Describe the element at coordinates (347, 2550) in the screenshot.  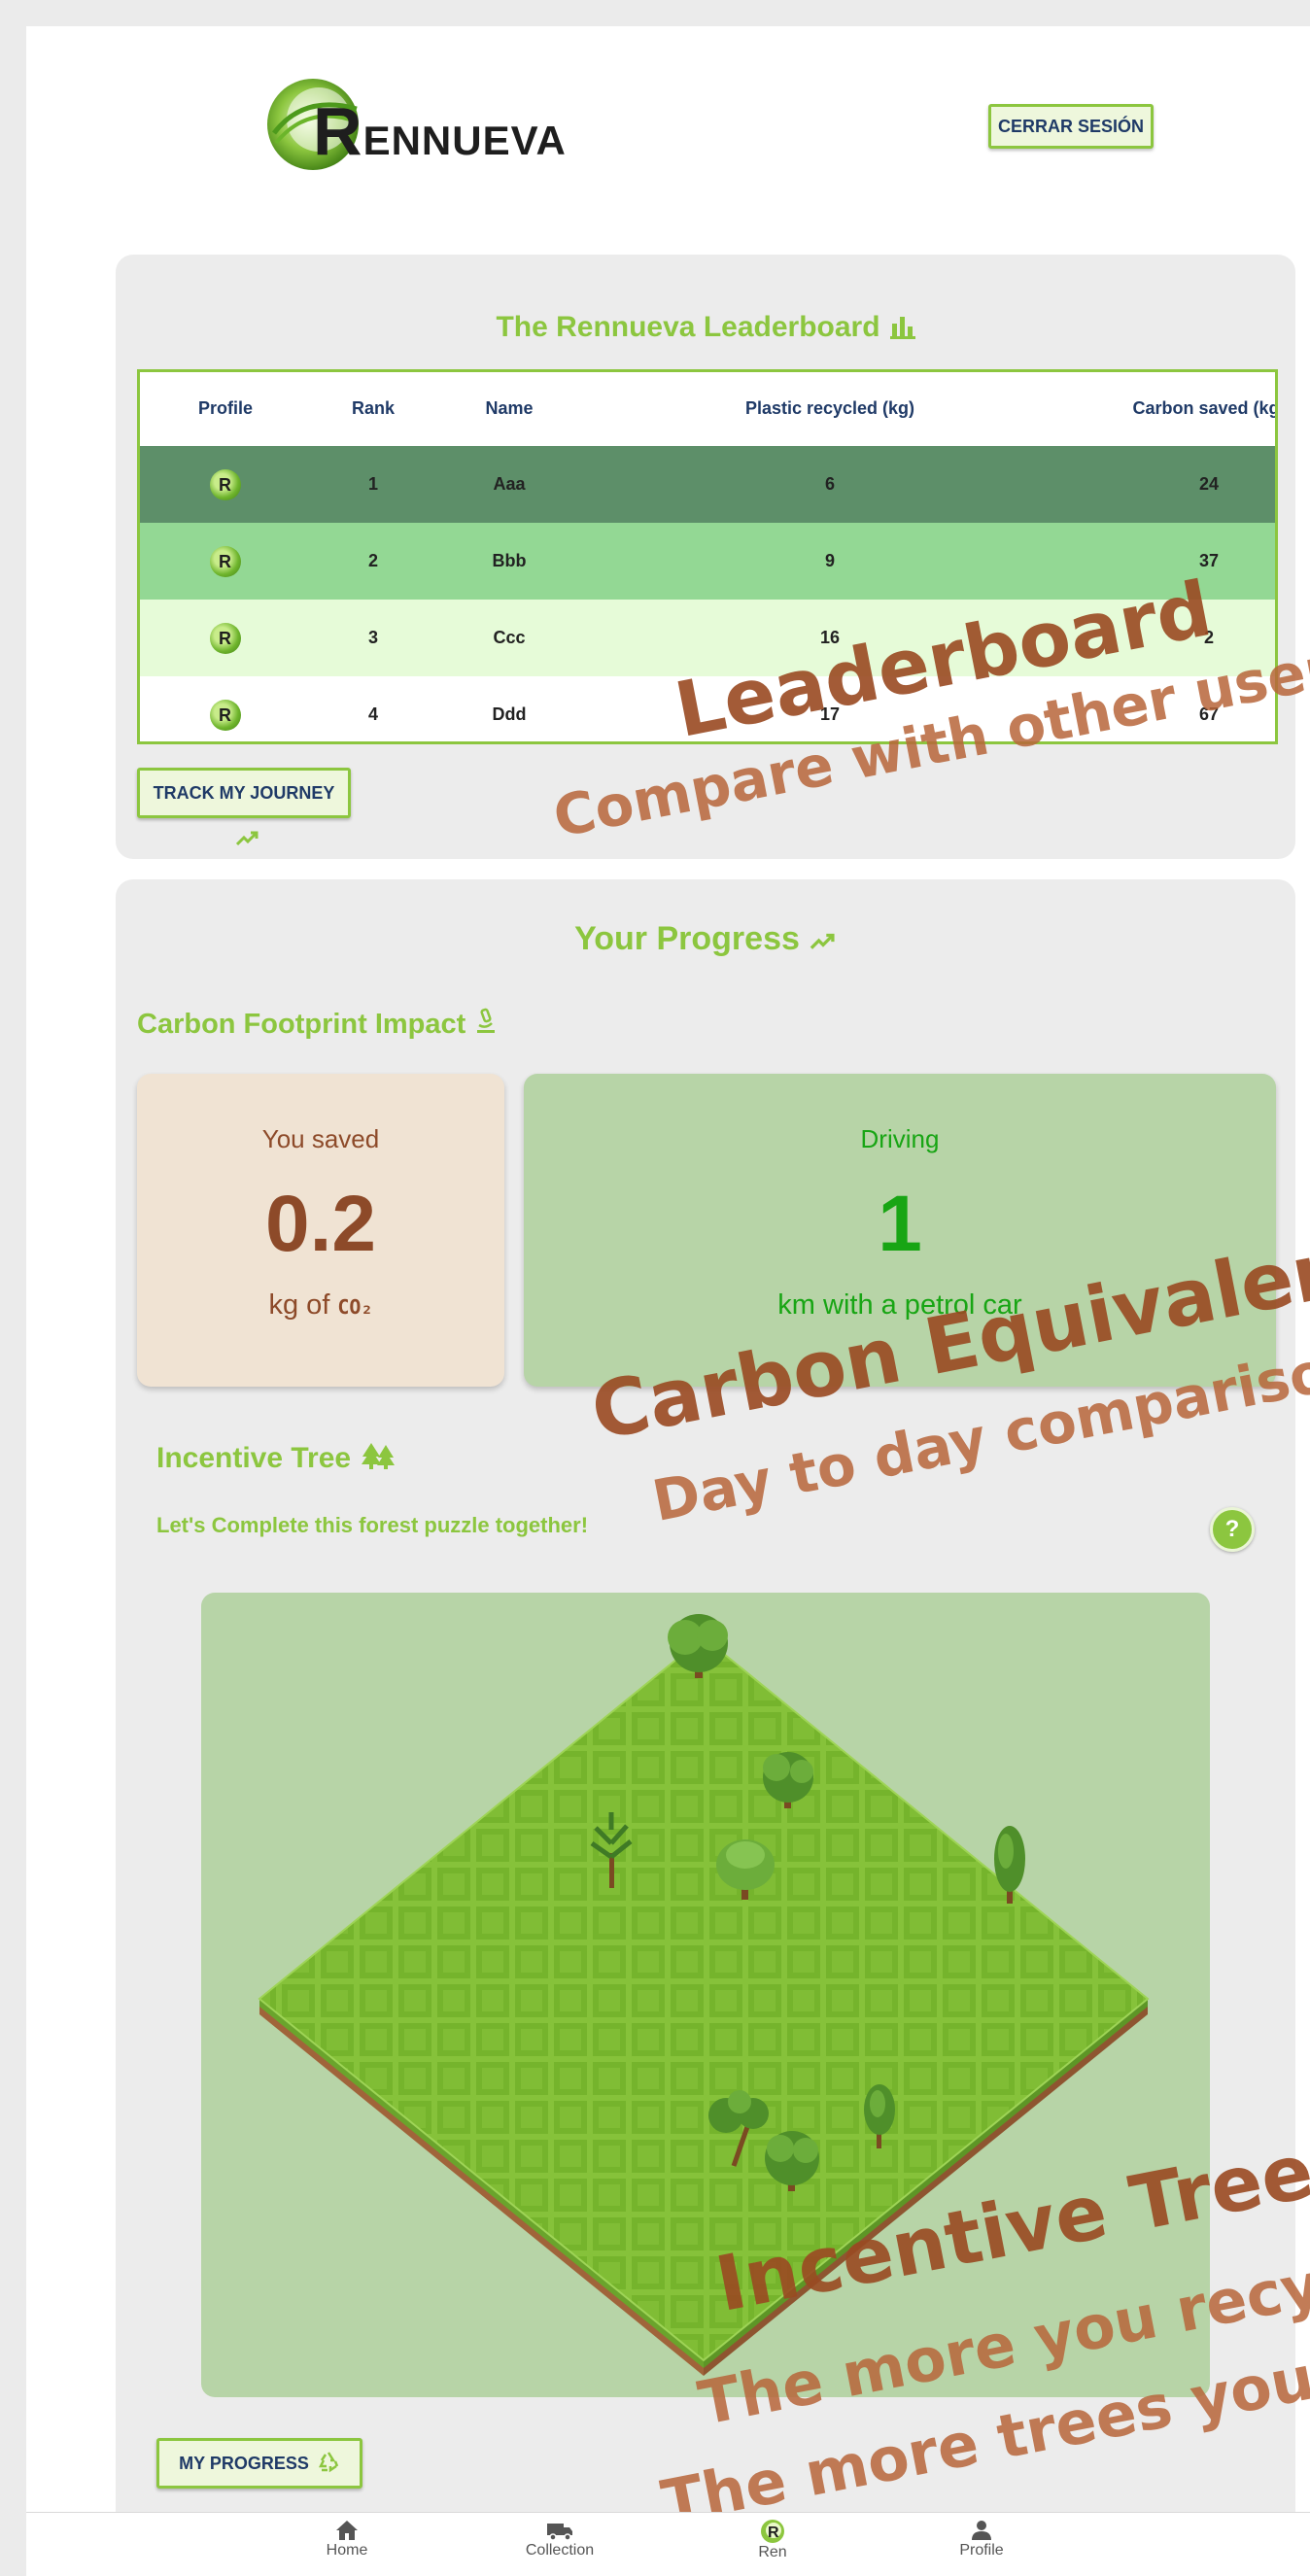
I see `nav-home-label: Home` at that location.